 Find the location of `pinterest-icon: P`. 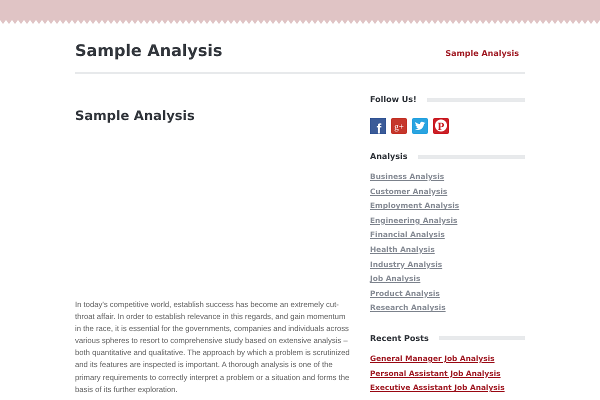

pinterest-icon: P is located at coordinates (441, 126).